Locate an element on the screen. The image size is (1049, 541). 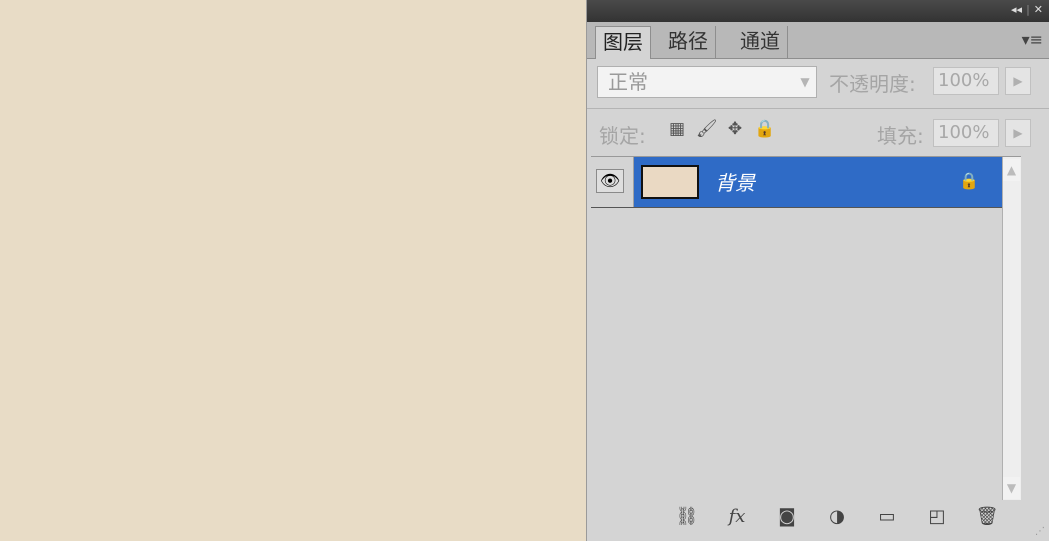
close-icon: ✕ is located at coordinates (1038, 9).